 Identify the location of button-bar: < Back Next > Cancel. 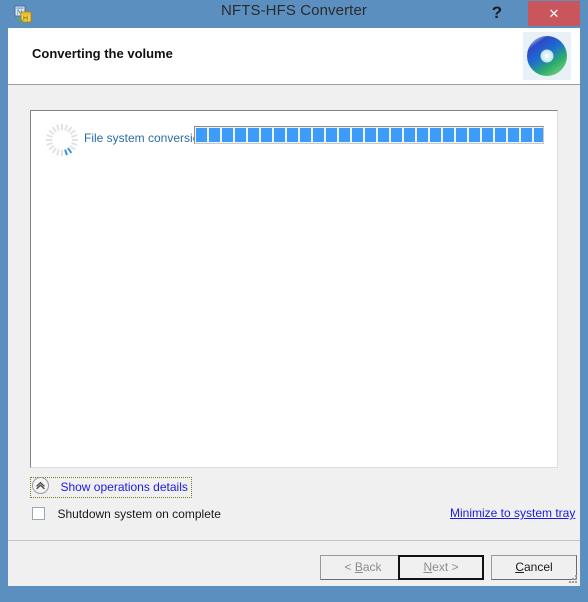
(294, 563).